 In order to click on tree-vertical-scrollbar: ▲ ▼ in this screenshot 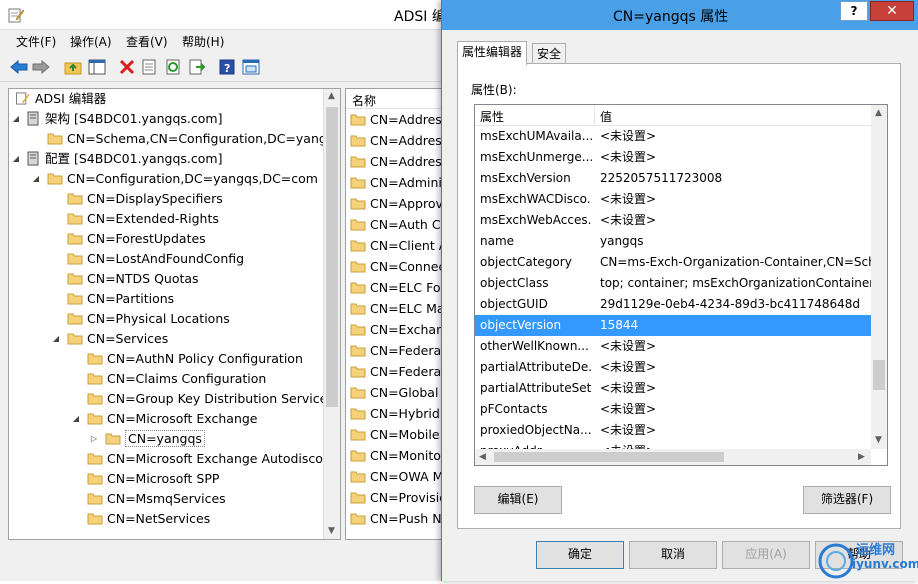, I will do `click(331, 314)`.